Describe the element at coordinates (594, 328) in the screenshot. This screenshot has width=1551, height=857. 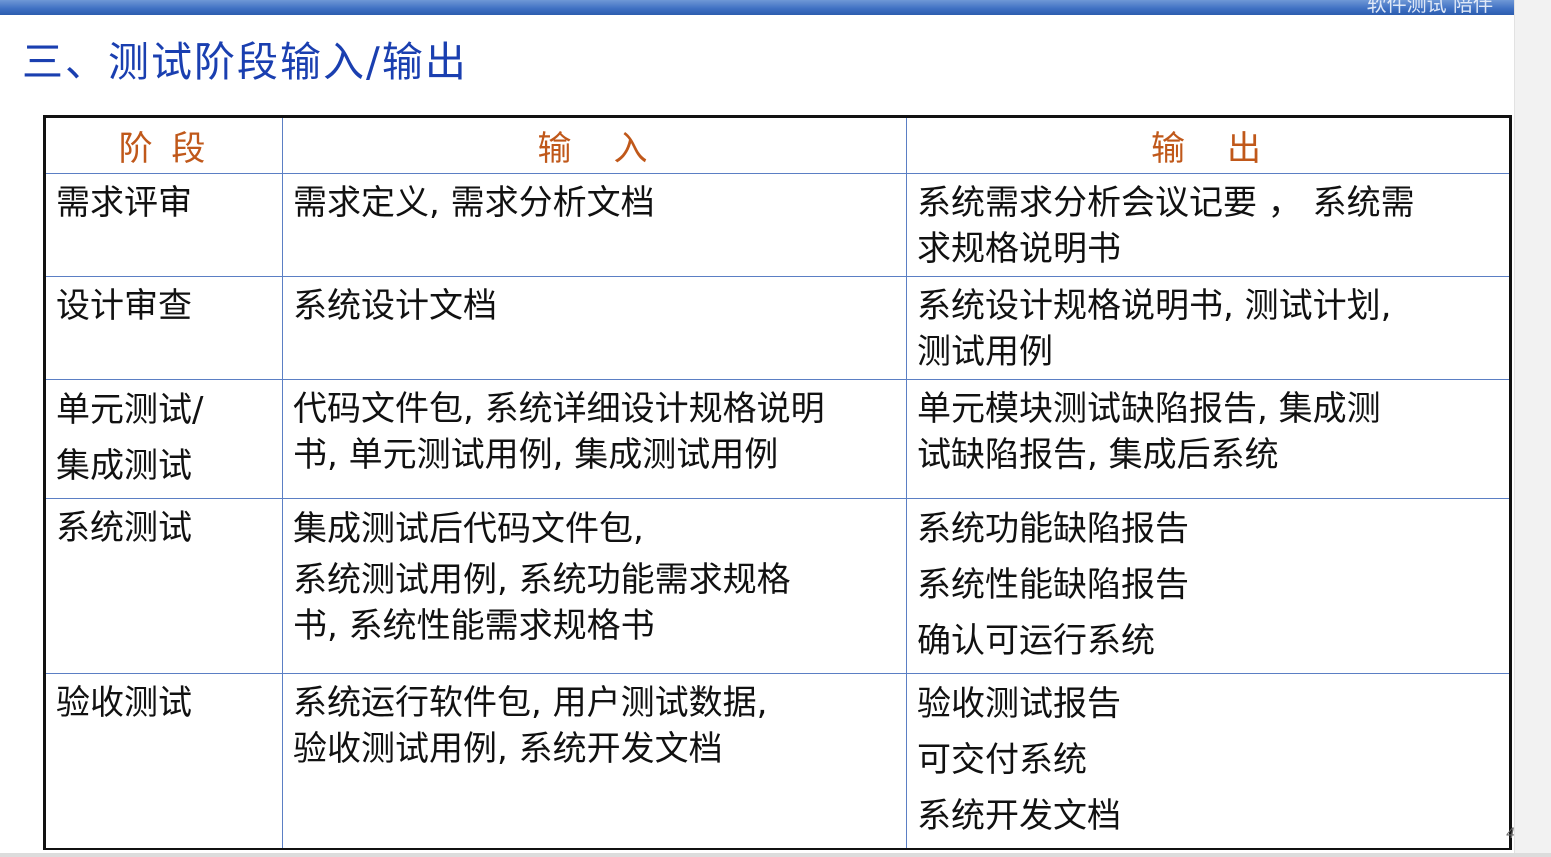
I see `input-cell: 系统设计文档` at that location.